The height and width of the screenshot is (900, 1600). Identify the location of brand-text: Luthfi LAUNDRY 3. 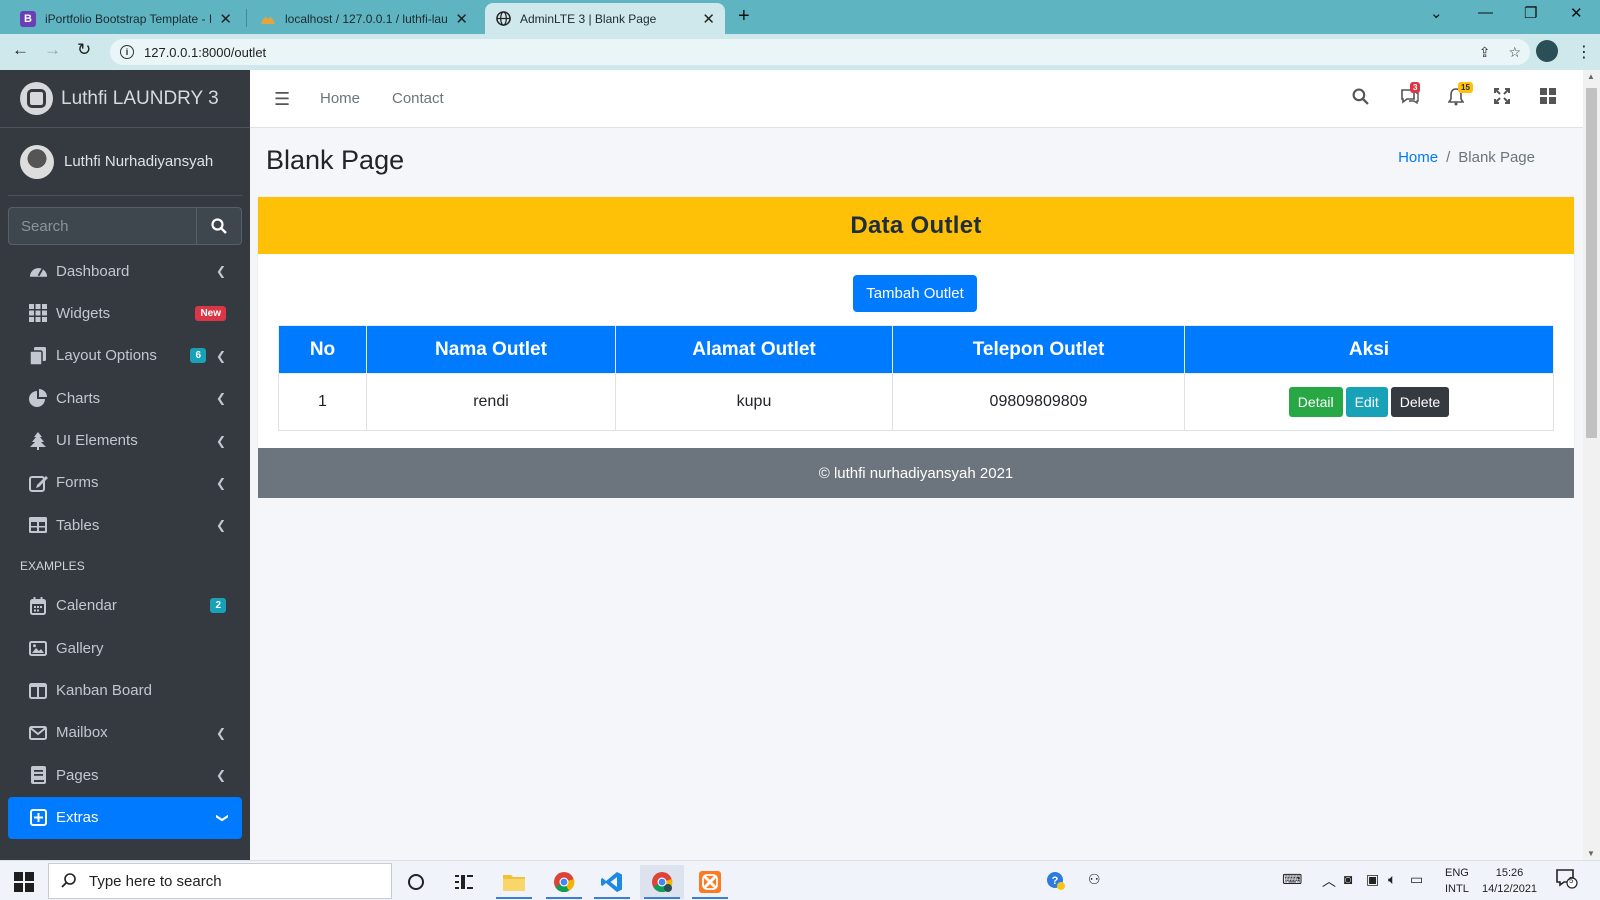
(140, 98).